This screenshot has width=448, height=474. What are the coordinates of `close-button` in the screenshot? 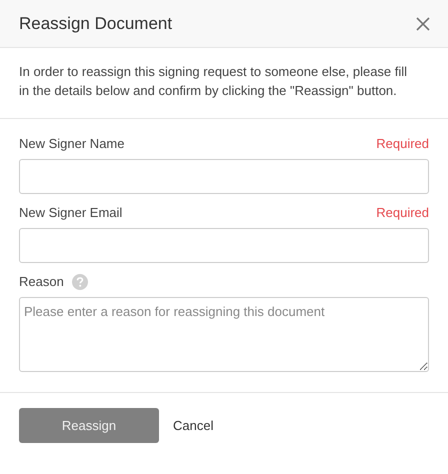 It's located at (423, 23).